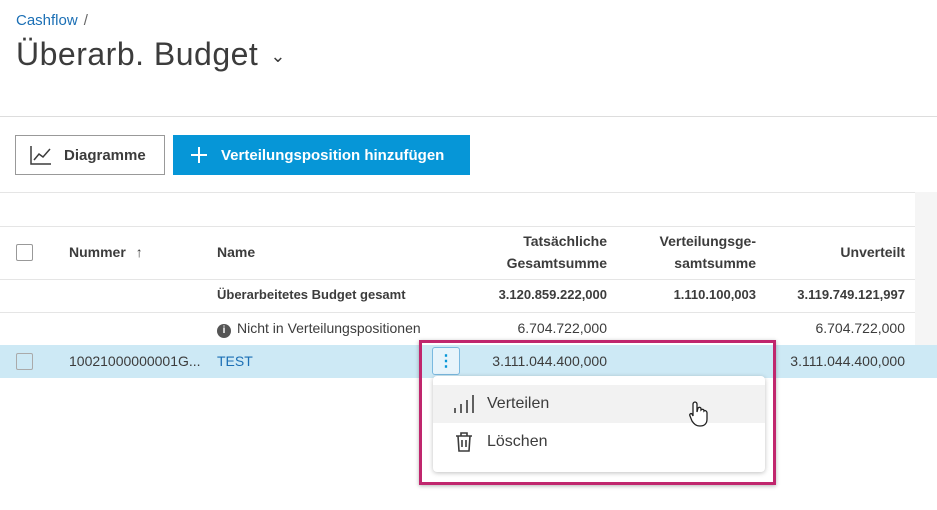  Describe the element at coordinates (860, 328) in the screenshot. I see `info-undistributed: 6.704.722,000` at that location.